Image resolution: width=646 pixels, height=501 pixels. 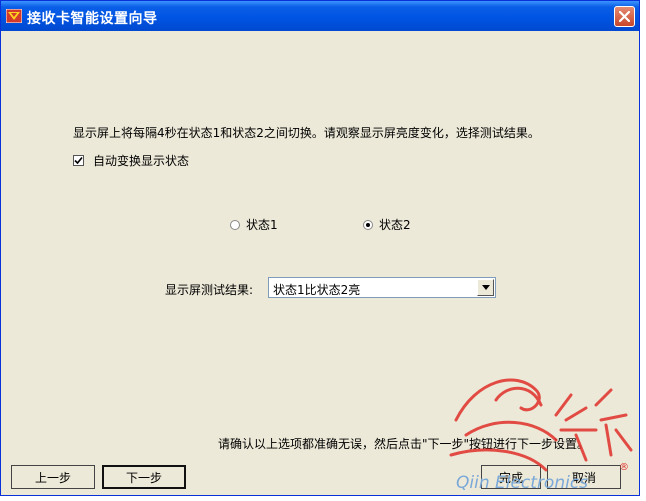 What do you see at coordinates (306, 133) in the screenshot?
I see `instruction-text: 显示屏上将每隔4秒在状态1和状态2之间切换。请观察显示屏亮度变化，选择测试结果。` at bounding box center [306, 133].